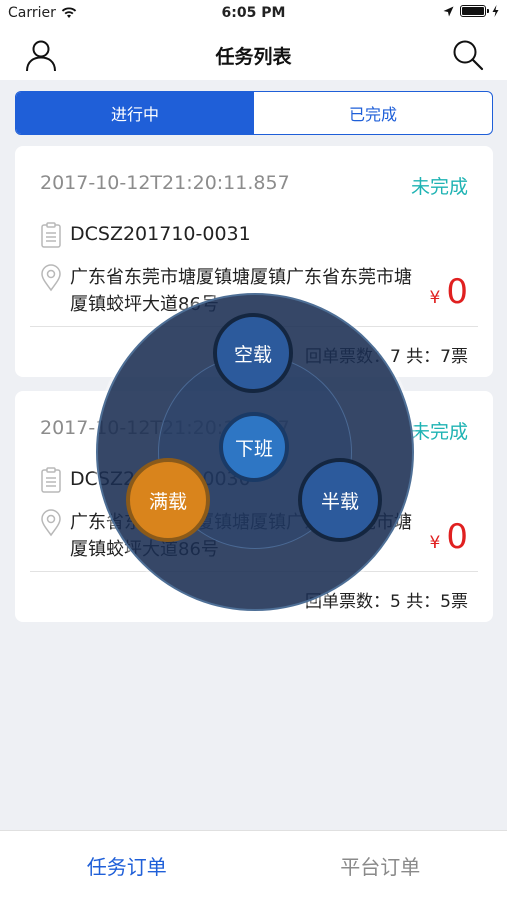 This screenshot has height=900, width=507. I want to click on empty-load-button: 空载, so click(253, 353).